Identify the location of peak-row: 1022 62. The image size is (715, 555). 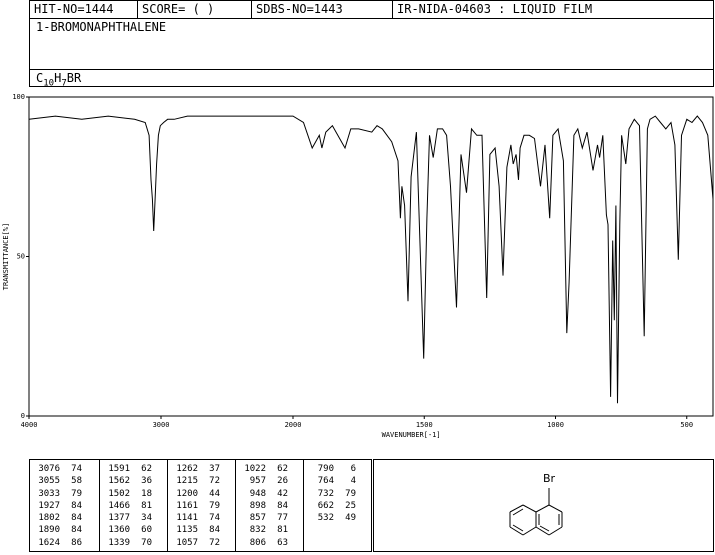
(269, 469).